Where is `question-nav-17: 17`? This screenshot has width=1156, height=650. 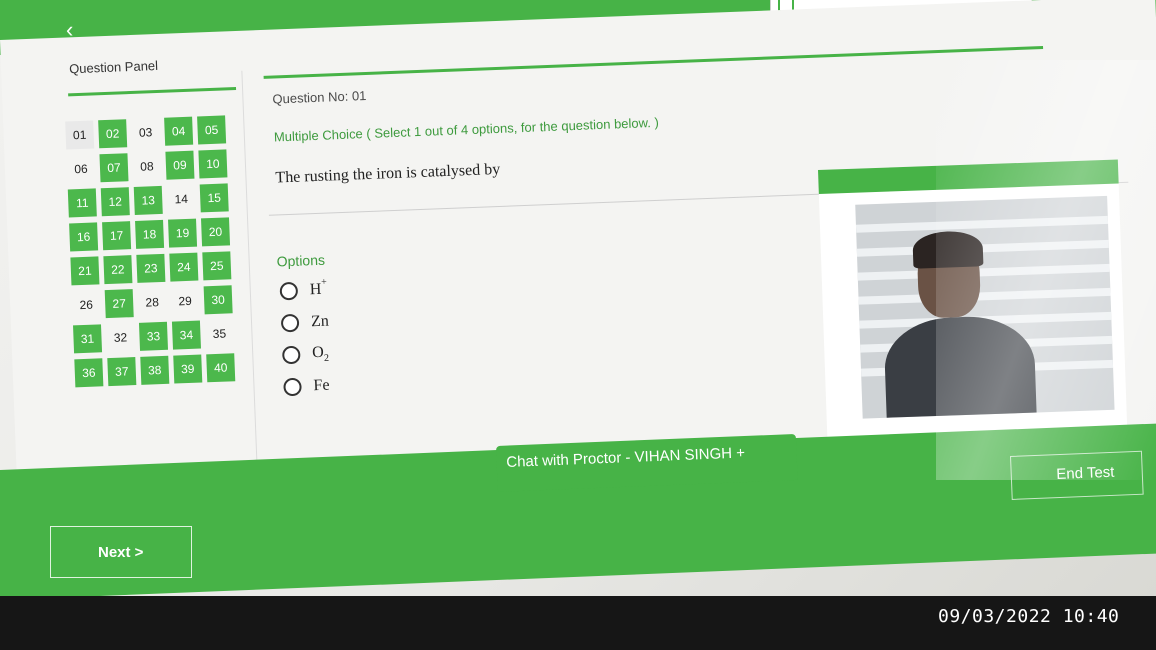
question-nav-17: 17 is located at coordinates (117, 236).